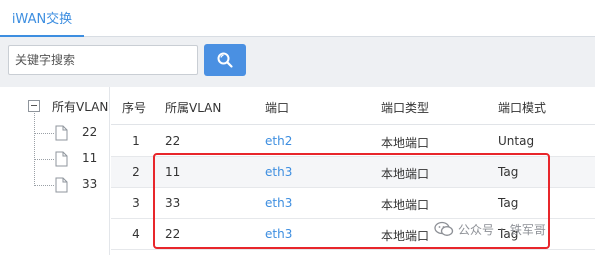 The image size is (595, 255). What do you see at coordinates (277, 107) in the screenshot?
I see `column-header-port: 端口` at bounding box center [277, 107].